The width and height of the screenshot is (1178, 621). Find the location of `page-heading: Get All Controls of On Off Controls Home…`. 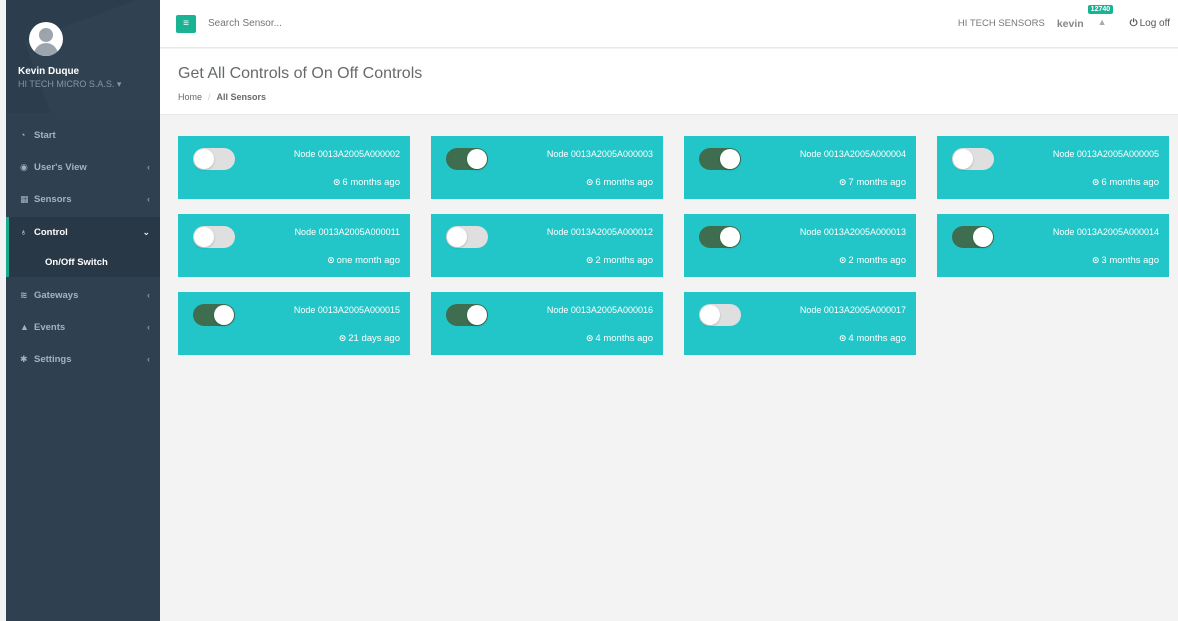

page-heading: Get All Controls of On Off Controls Home… is located at coordinates (669, 82).